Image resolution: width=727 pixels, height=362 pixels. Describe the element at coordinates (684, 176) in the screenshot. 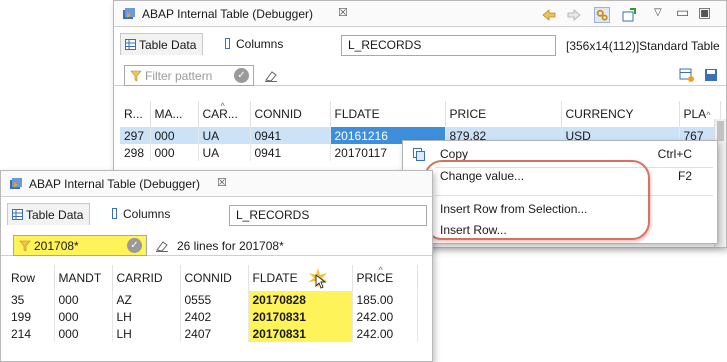

I see `menu-item-shortcut: F2` at that location.